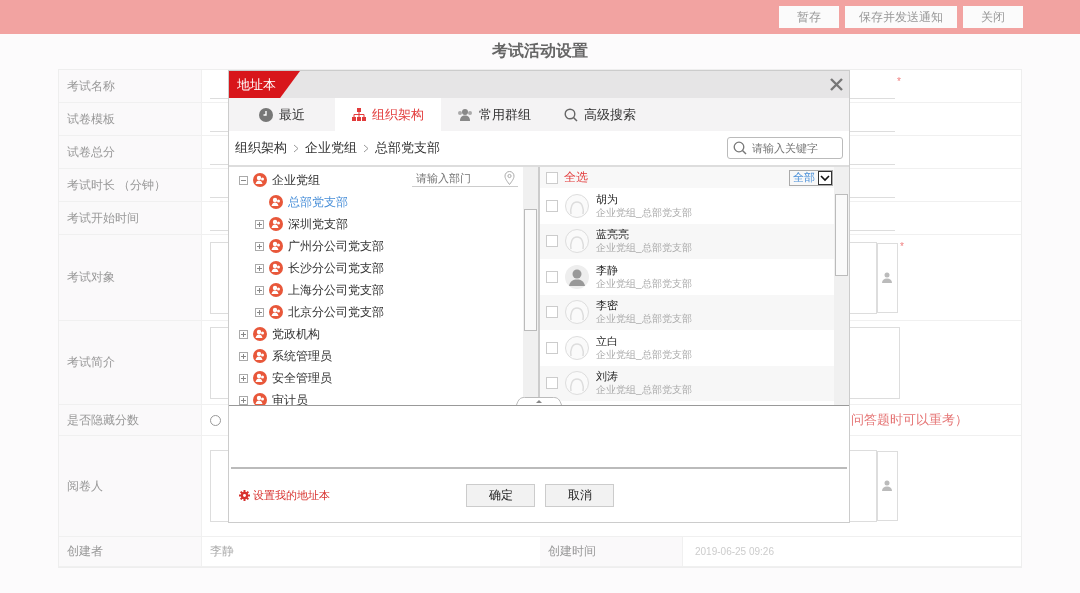 This screenshot has width=1080, height=593. Describe the element at coordinates (318, 224) in the screenshot. I see `tree-item: 深圳党支部` at that location.